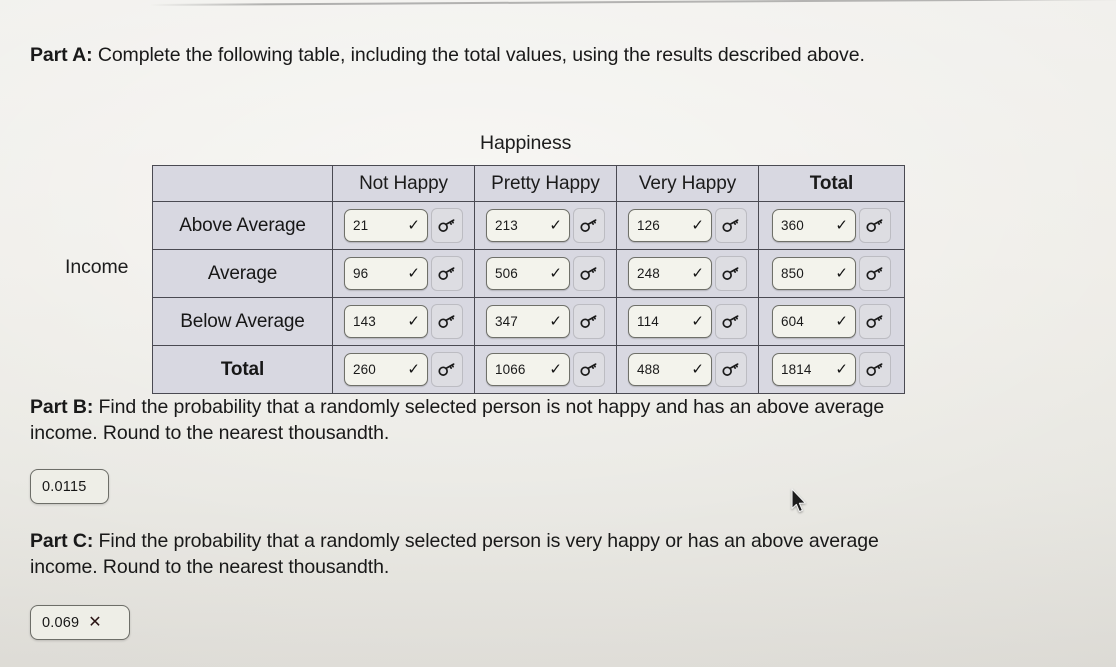  Describe the element at coordinates (61, 622) in the screenshot. I see `part-c-answer-value: 0.069` at that location.